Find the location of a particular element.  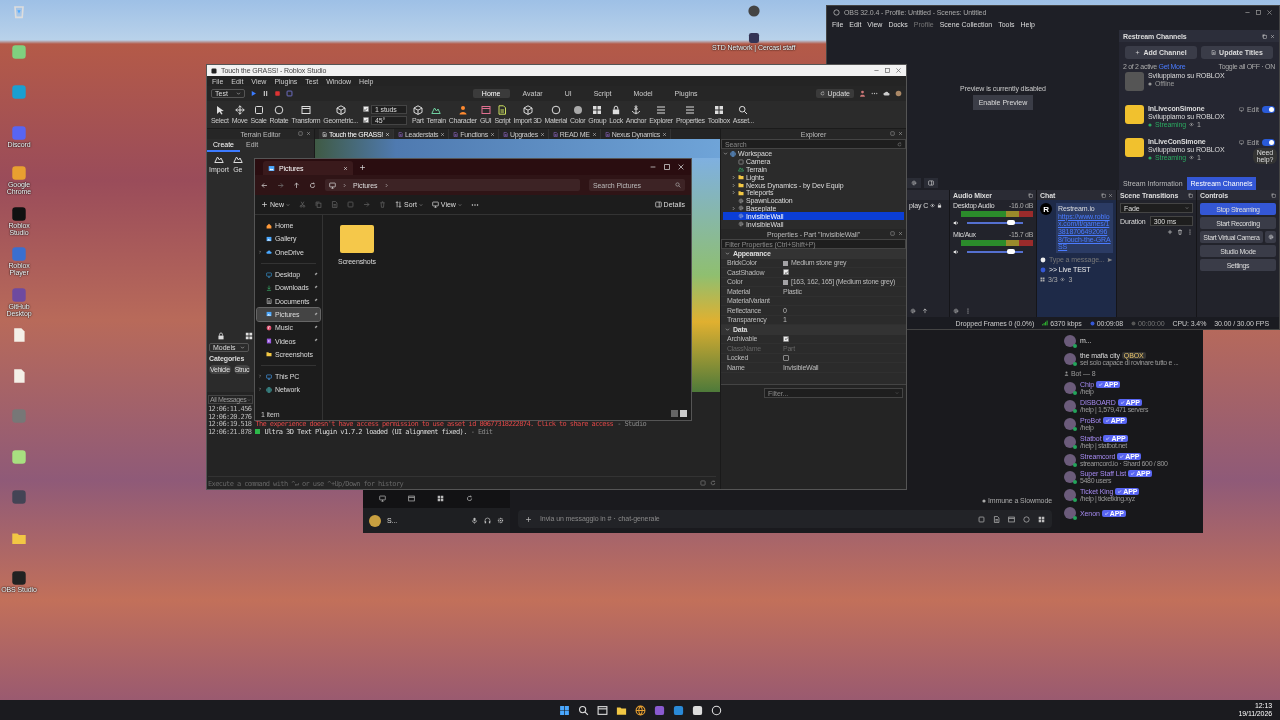

avatar-icon: R is located at coordinates (1046, 209).